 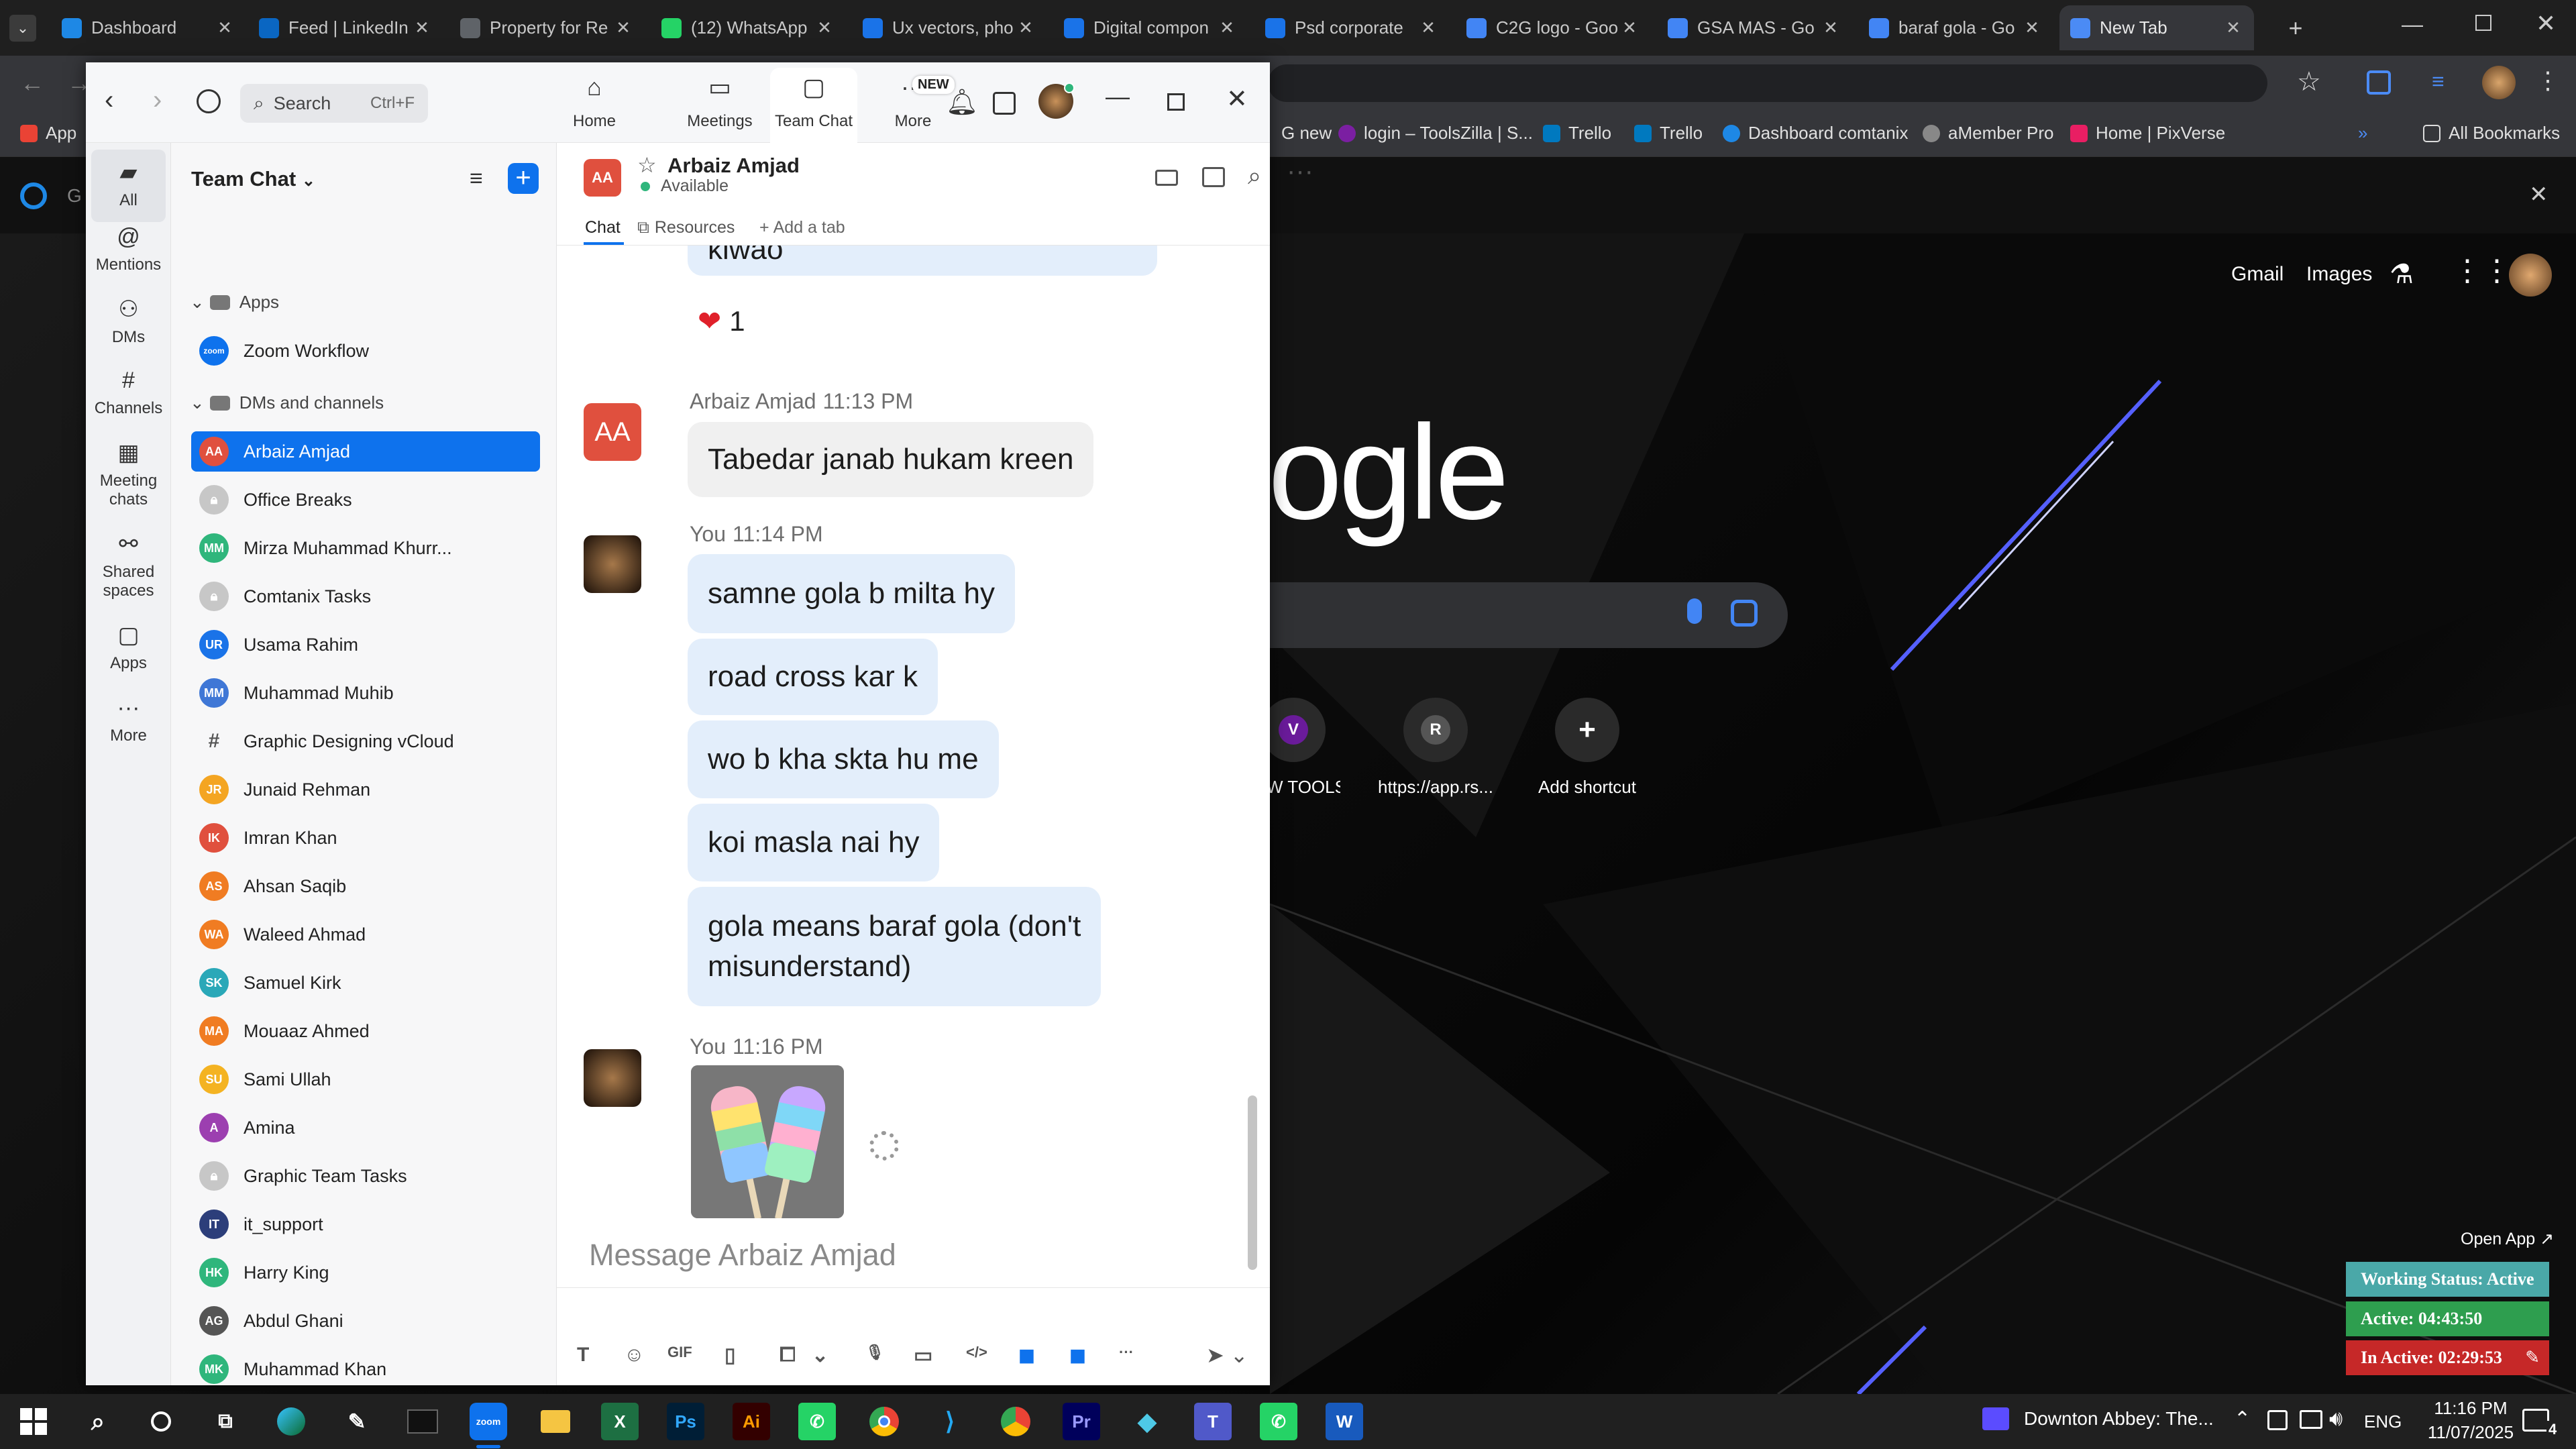 What do you see at coordinates (148, 27) in the screenshot?
I see `browser-tab: Dashboard ✕` at bounding box center [148, 27].